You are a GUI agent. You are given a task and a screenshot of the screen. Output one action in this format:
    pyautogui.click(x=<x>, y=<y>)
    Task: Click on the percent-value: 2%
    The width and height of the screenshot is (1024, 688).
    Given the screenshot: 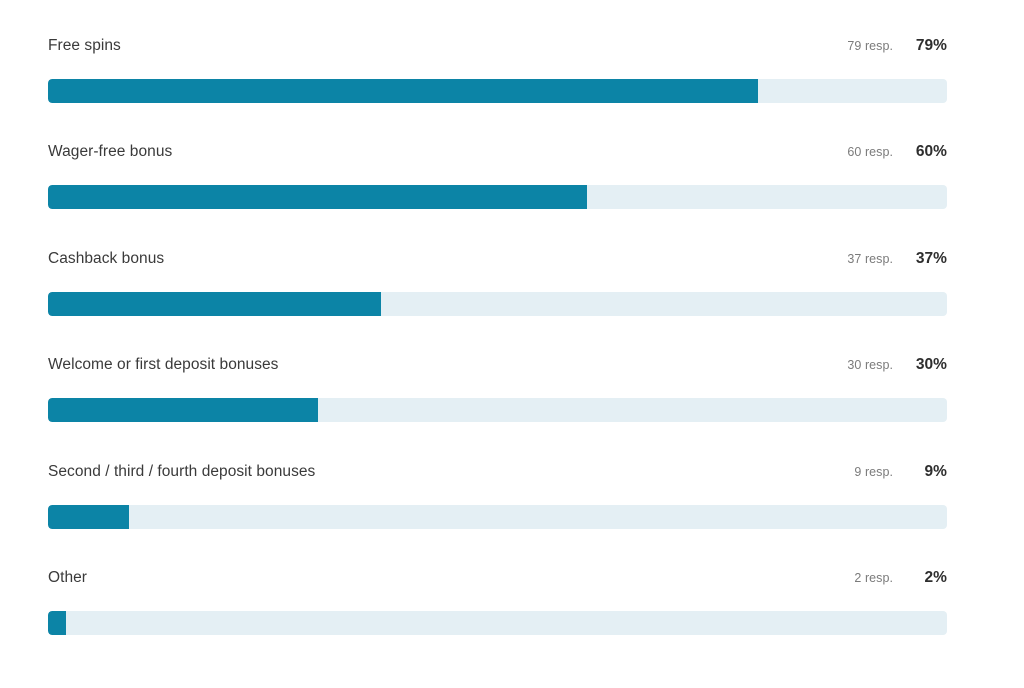 What is the action you would take?
    pyautogui.click(x=935, y=577)
    